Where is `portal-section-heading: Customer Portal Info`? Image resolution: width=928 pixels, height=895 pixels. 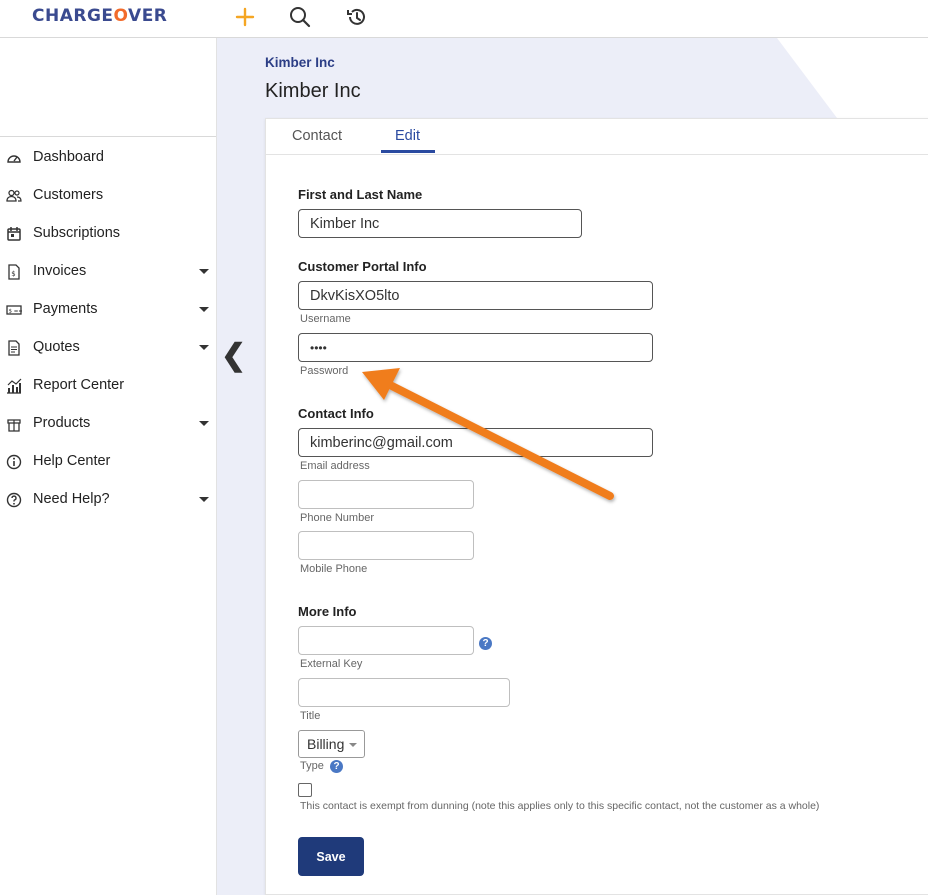 portal-section-heading: Customer Portal Info is located at coordinates (362, 266).